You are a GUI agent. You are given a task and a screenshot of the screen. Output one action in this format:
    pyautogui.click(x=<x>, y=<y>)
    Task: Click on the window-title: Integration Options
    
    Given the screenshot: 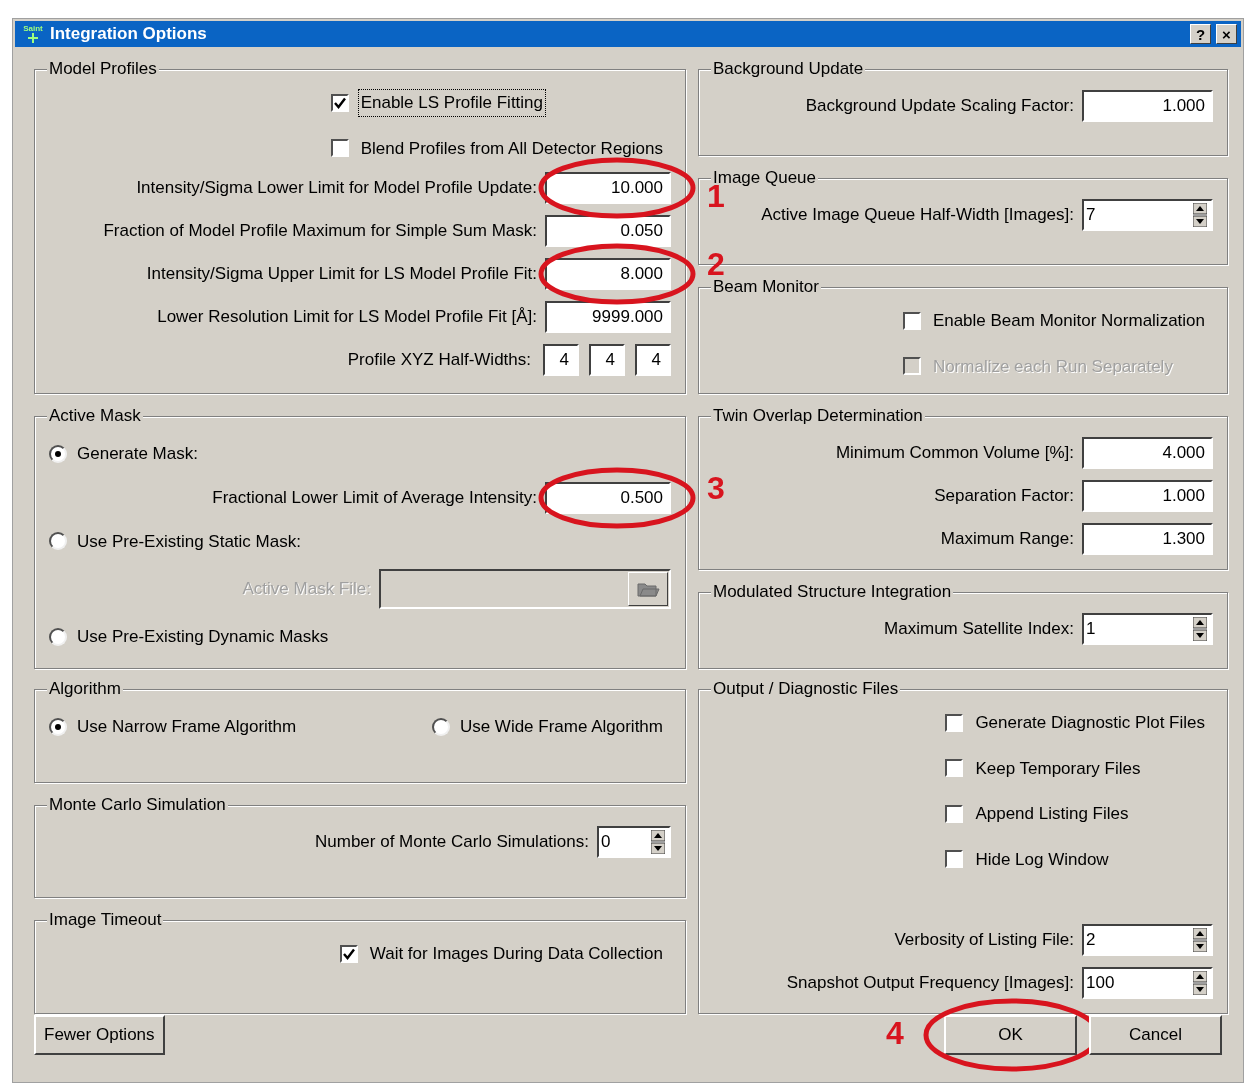 What is the action you would take?
    pyautogui.click(x=129, y=34)
    